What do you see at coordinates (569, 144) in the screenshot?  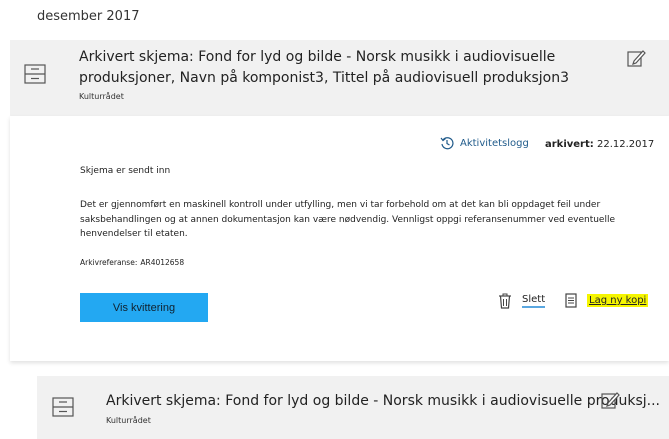 I see `archived-label: arkivert:` at bounding box center [569, 144].